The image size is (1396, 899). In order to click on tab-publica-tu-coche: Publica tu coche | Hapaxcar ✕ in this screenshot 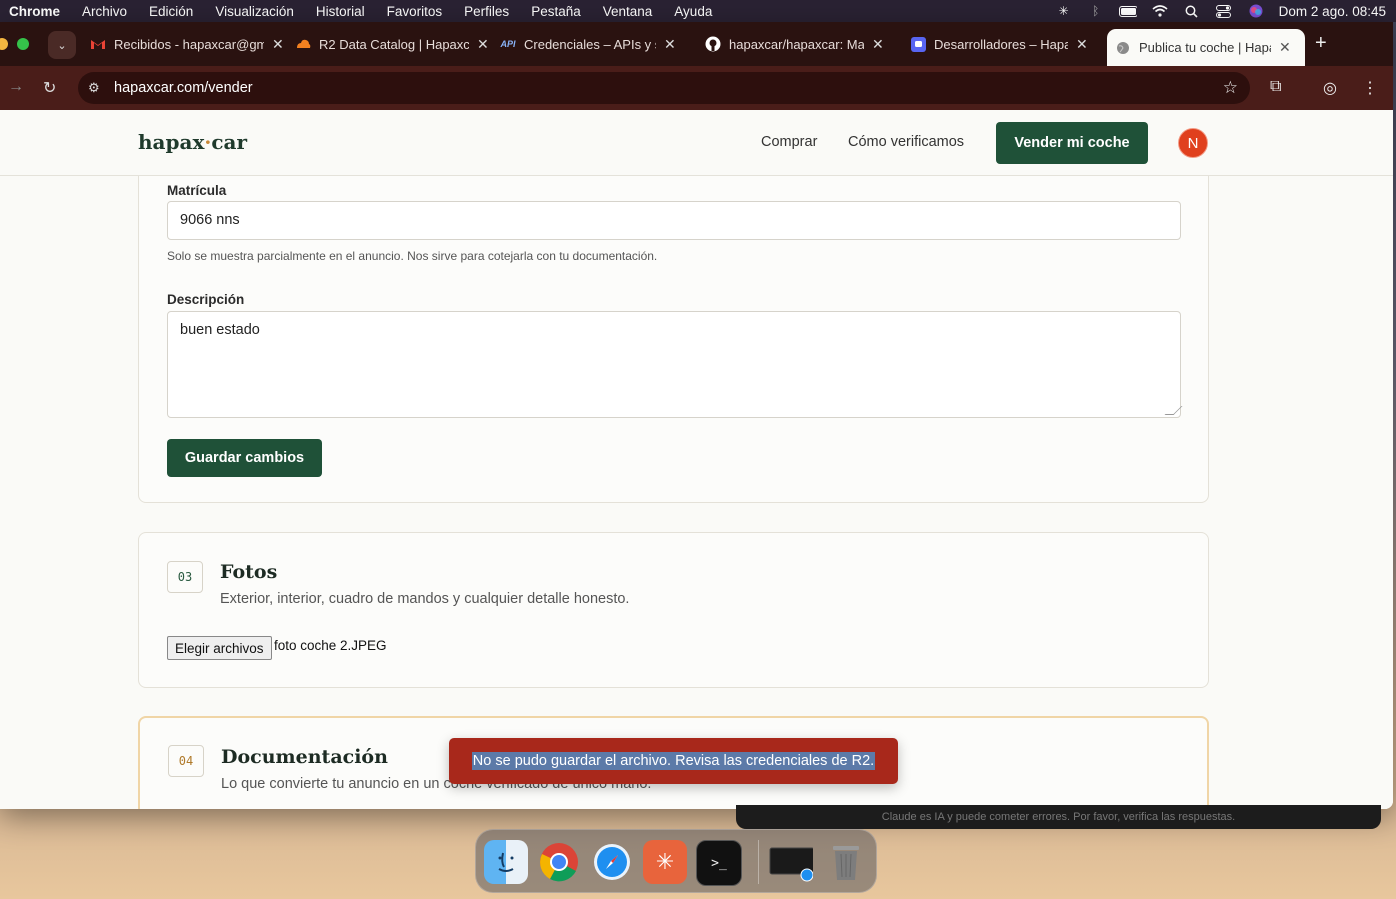, I will do `click(1206, 47)`.